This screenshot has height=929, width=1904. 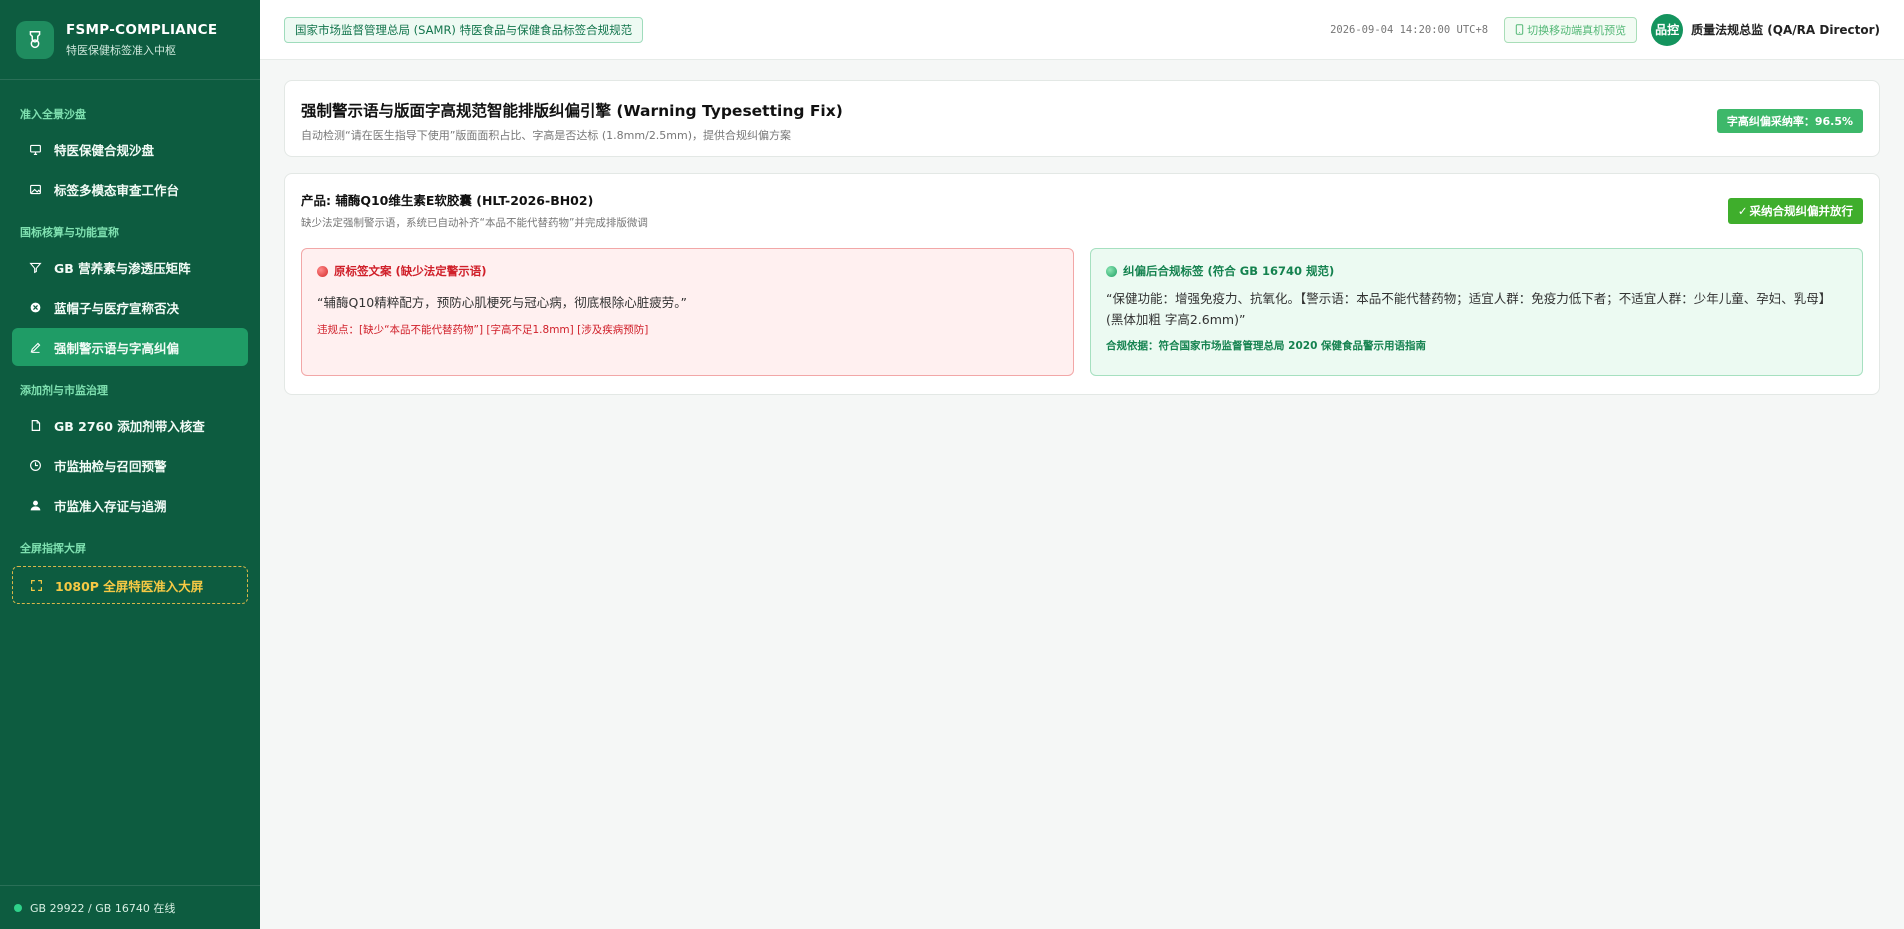 I want to click on online-status-icon, so click(x=18, y=907).